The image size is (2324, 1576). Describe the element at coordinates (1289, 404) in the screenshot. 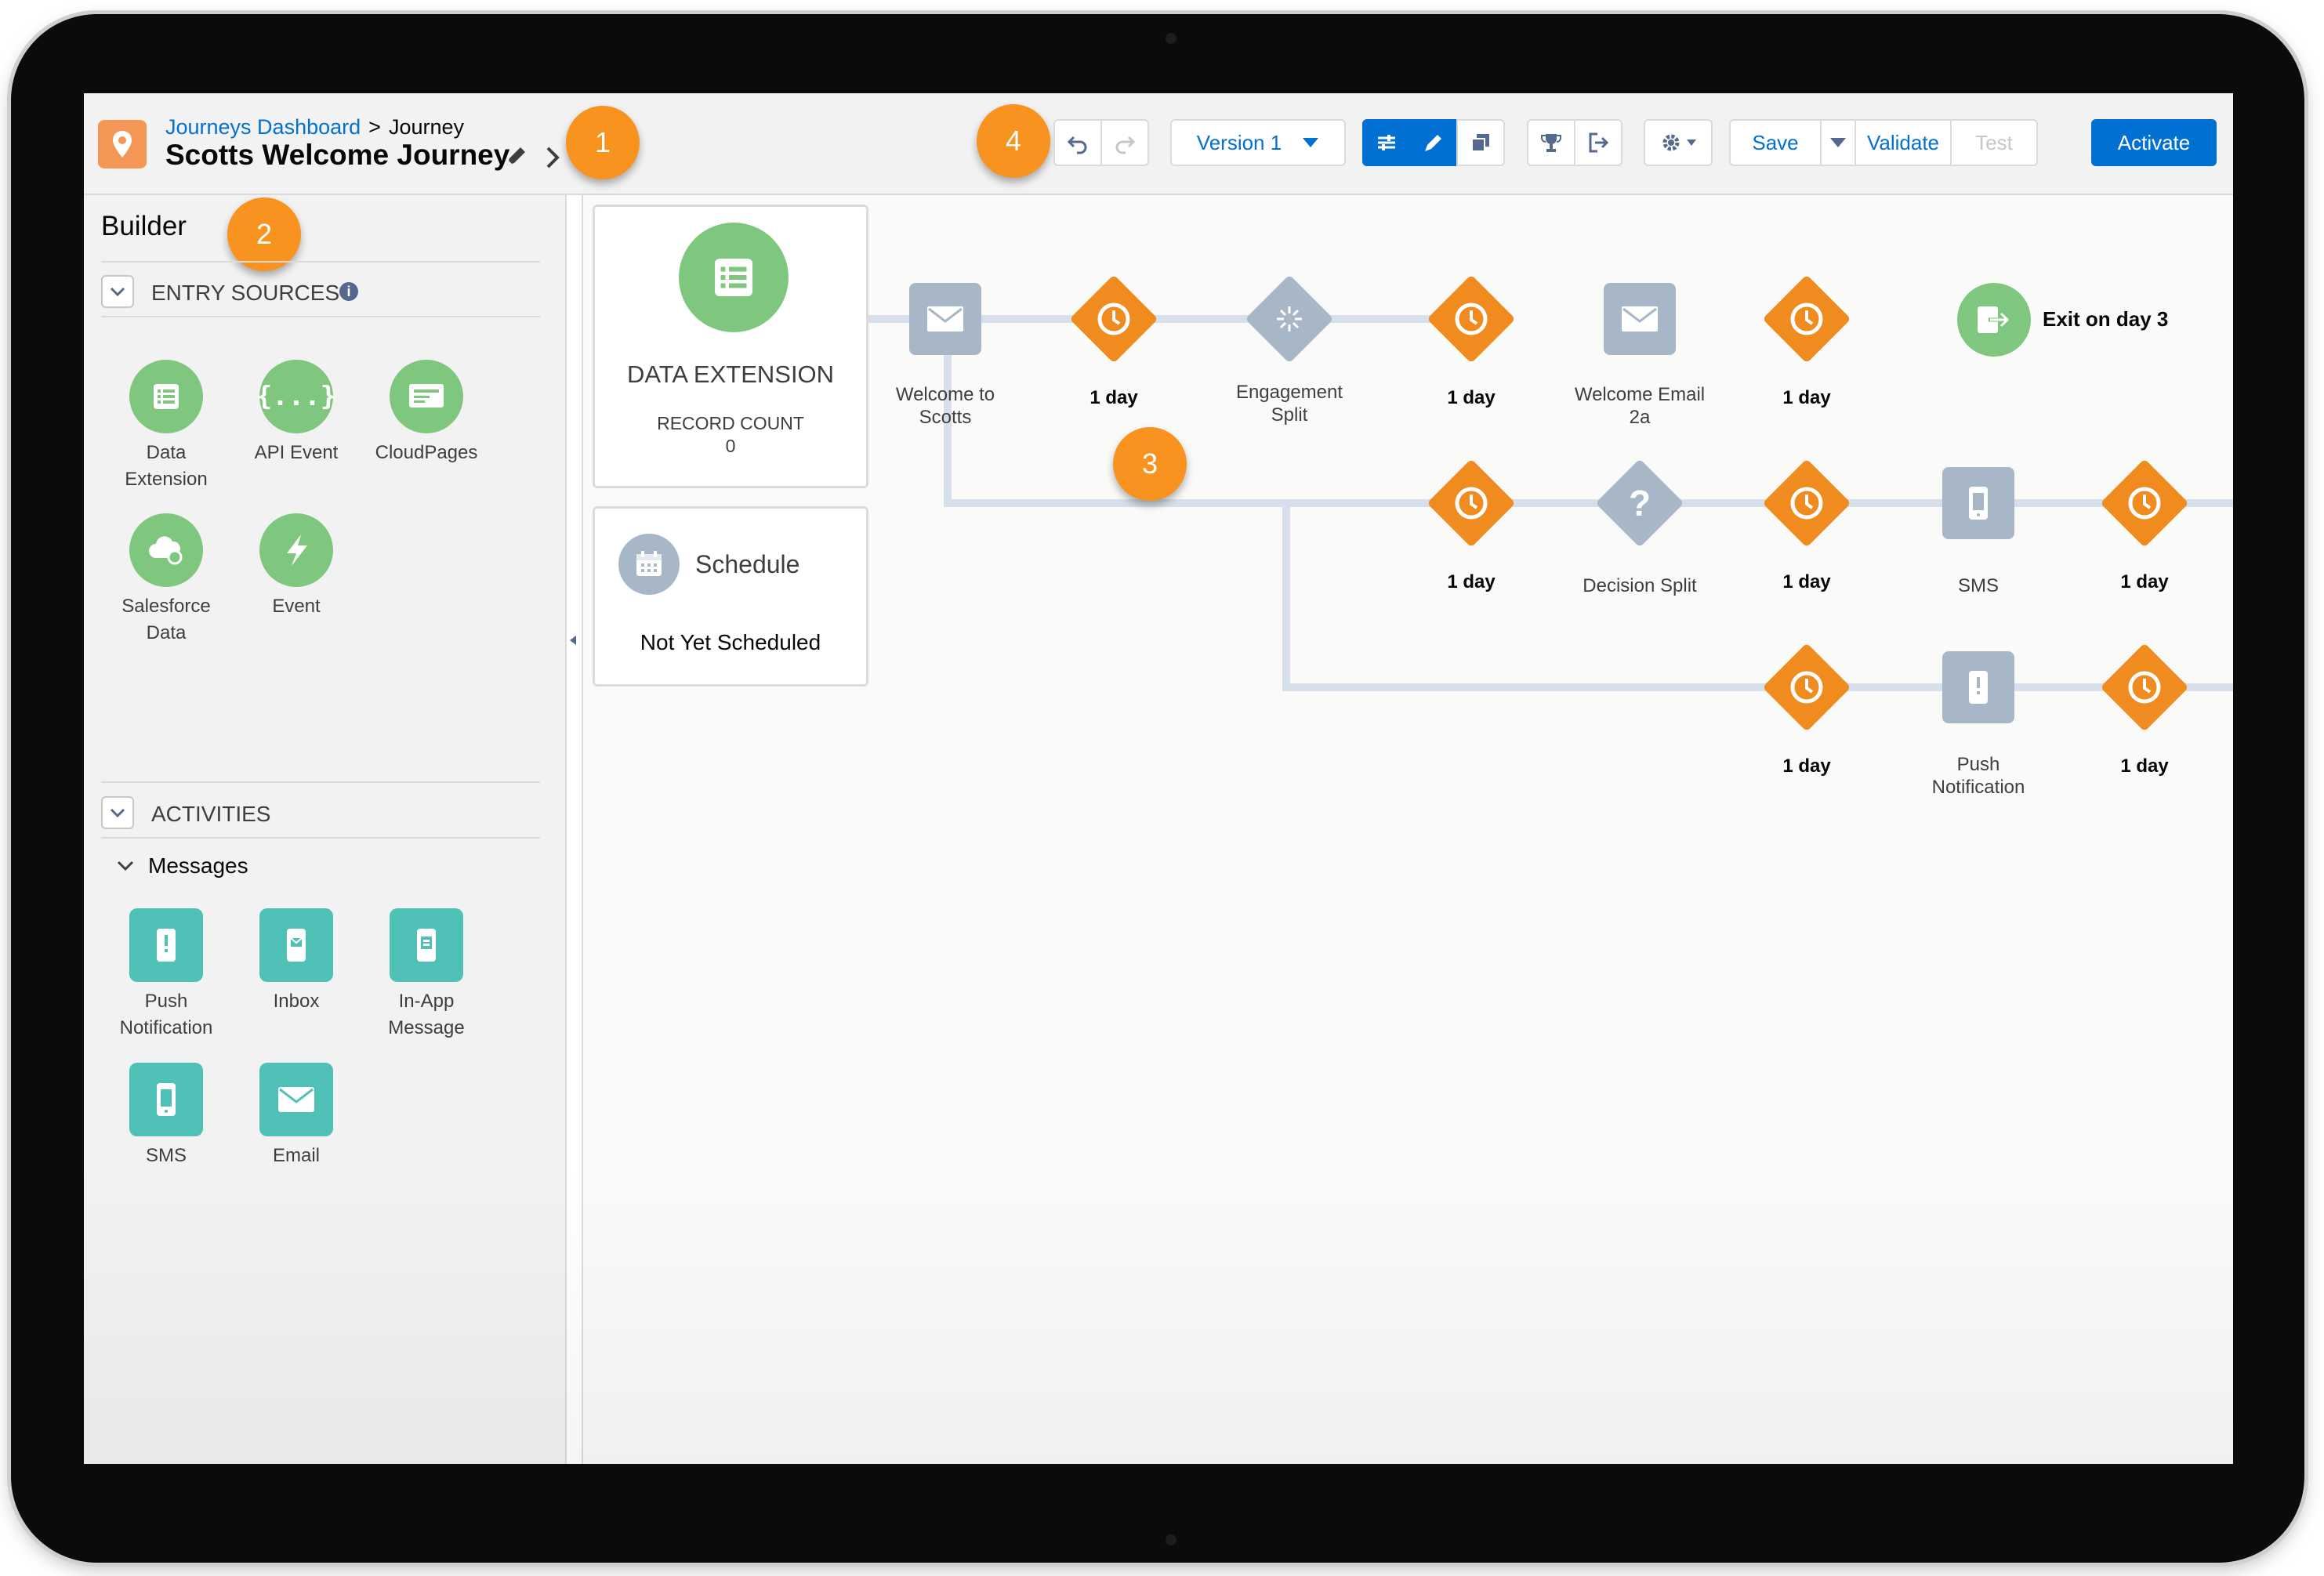

I see `engagement-split-label: Engagement Split` at that location.